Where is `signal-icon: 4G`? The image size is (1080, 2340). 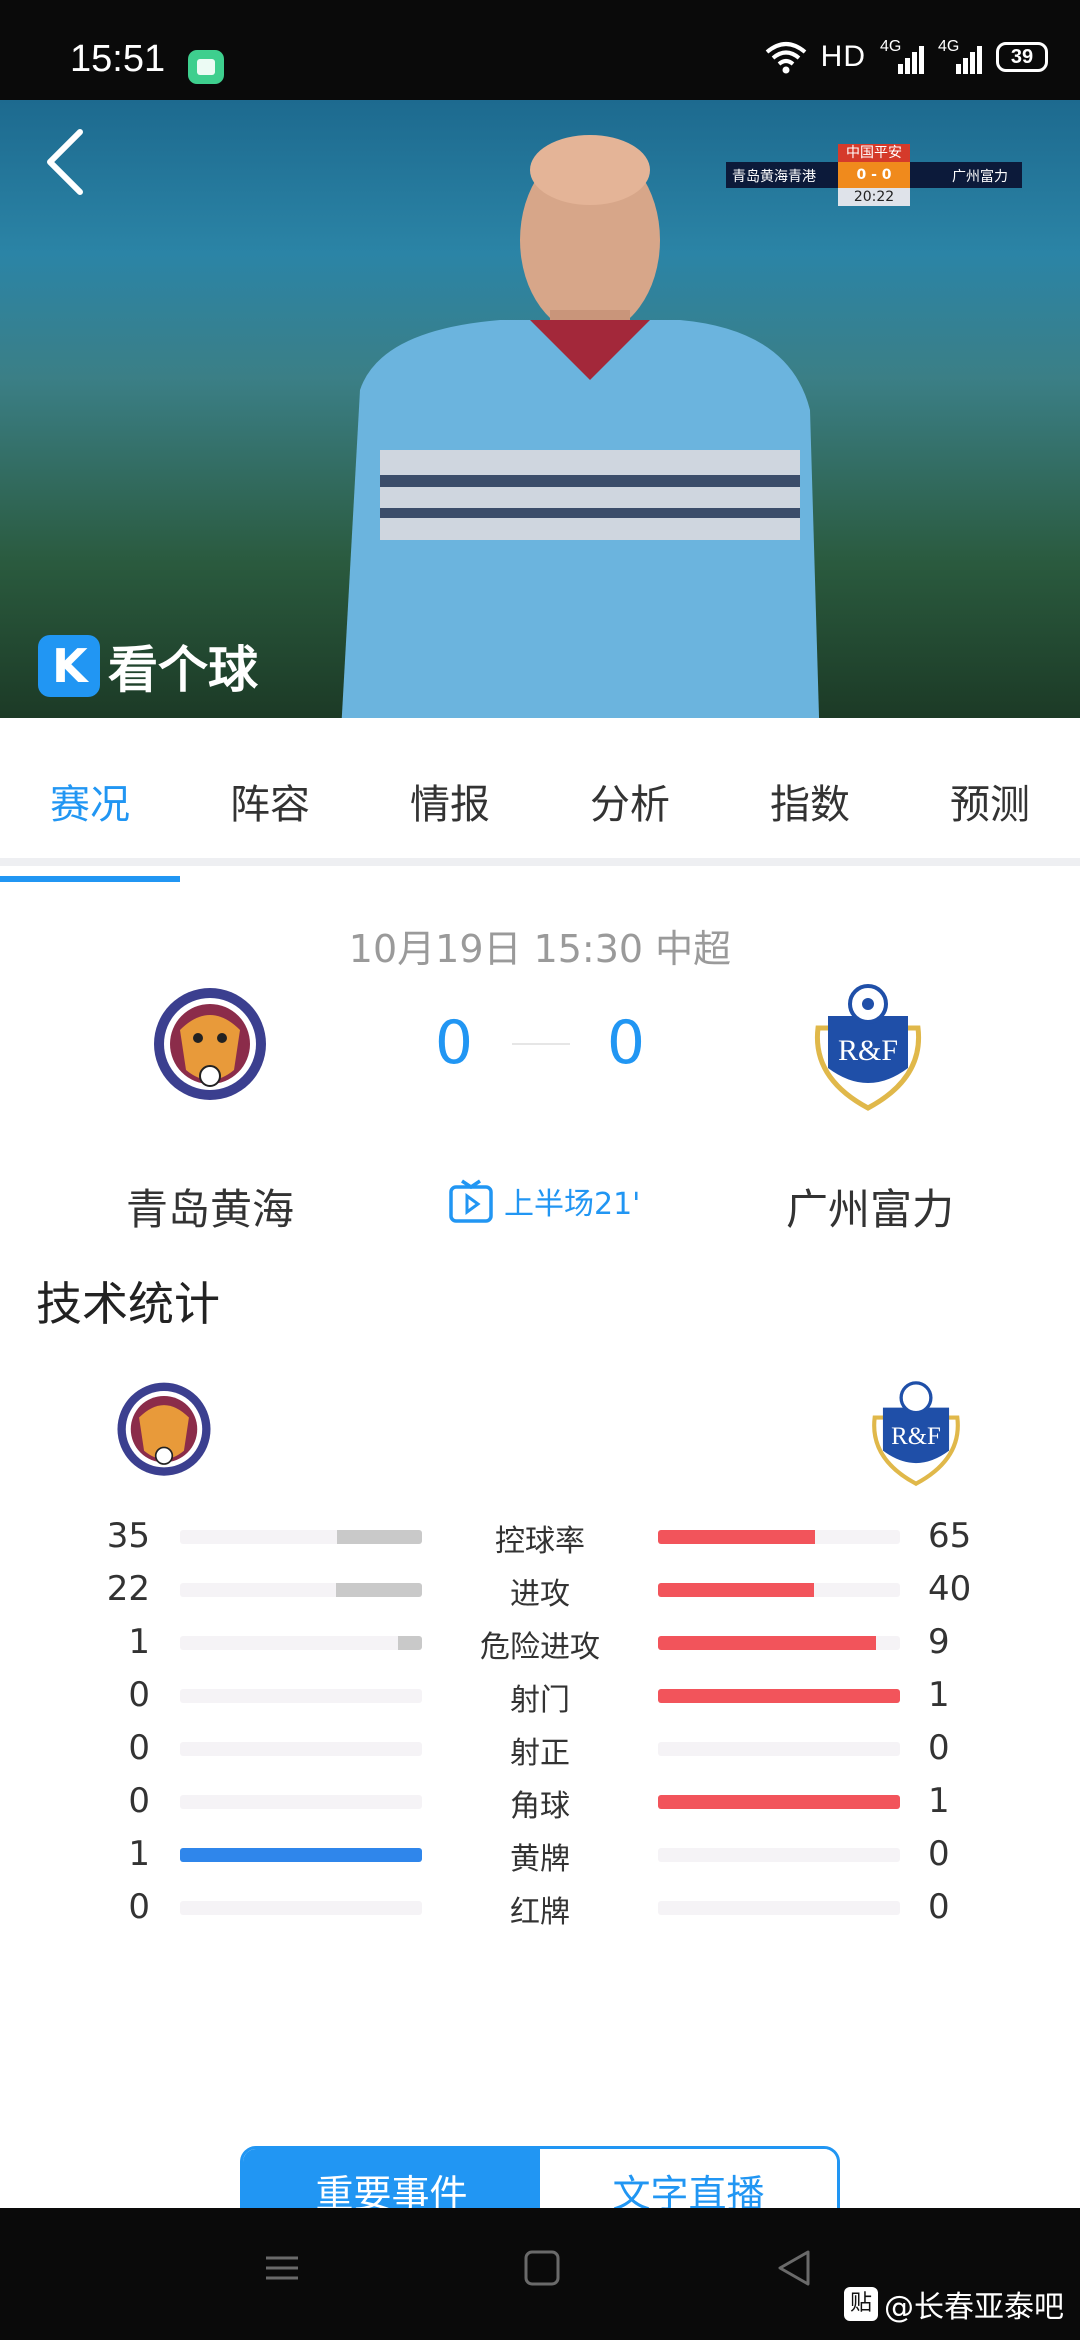
signal-icon: 4G is located at coordinates (902, 56).